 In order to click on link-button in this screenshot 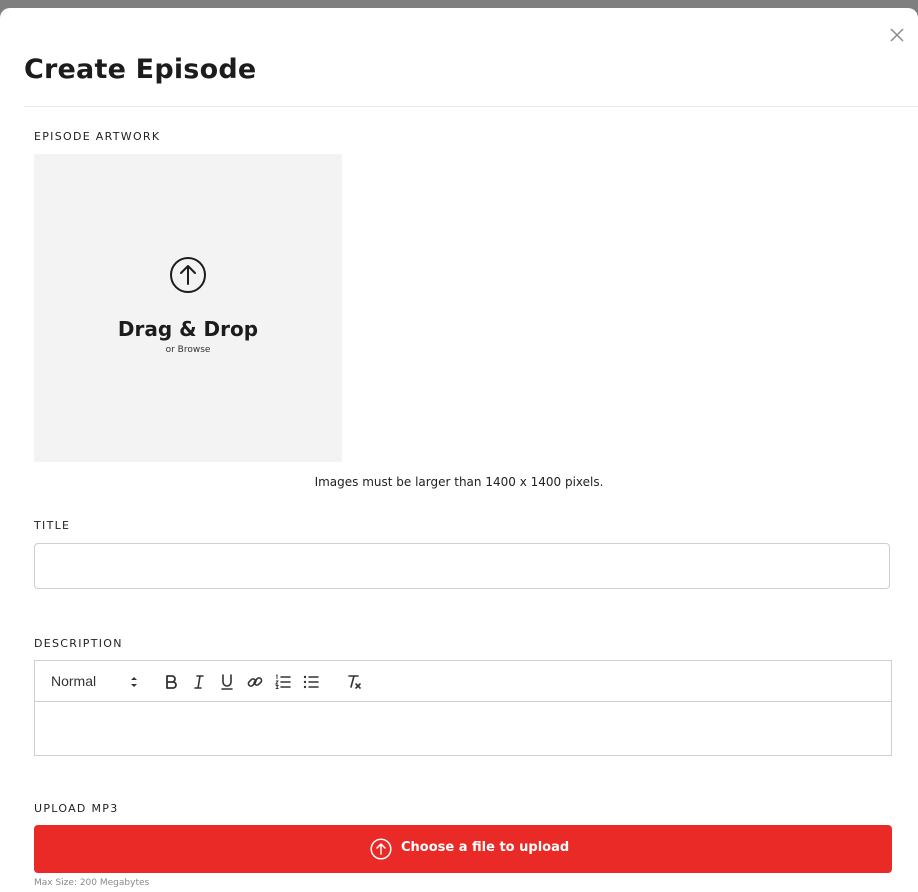, I will do `click(255, 682)`.